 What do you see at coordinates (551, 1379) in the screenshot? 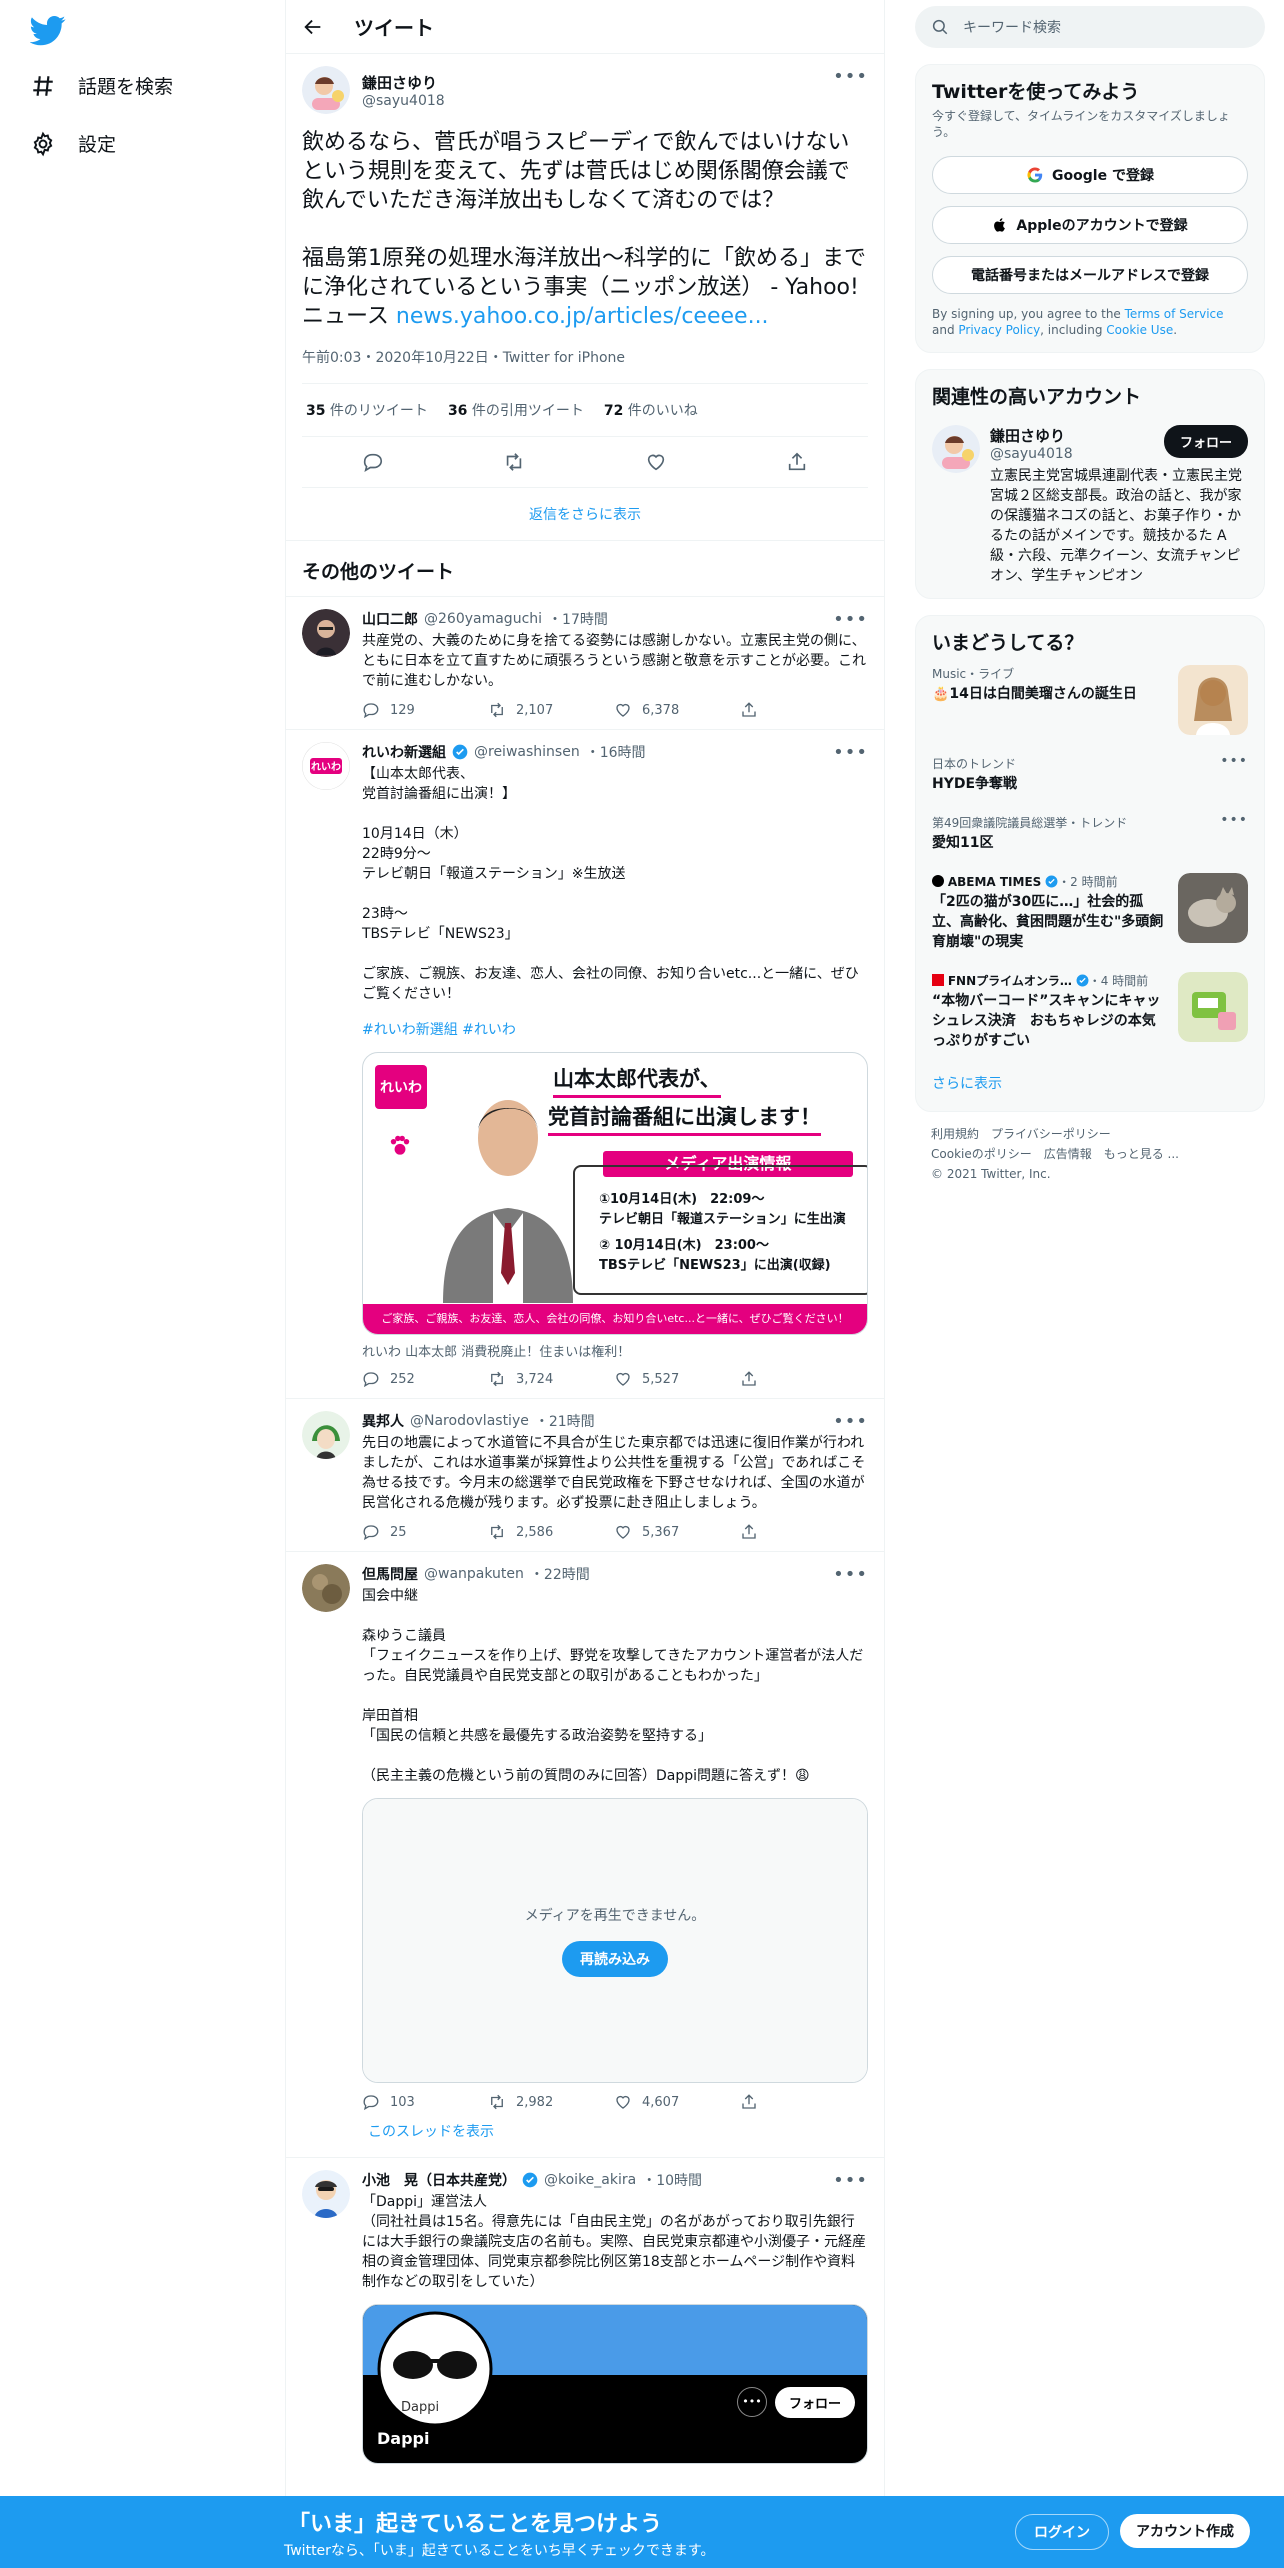
I see `retweet-button: 3,724` at bounding box center [551, 1379].